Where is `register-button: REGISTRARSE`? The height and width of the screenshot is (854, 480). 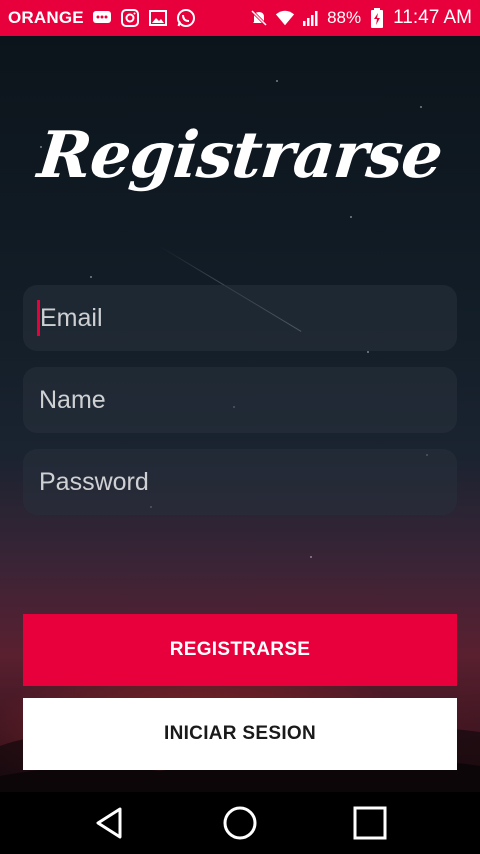
register-button: REGISTRARSE is located at coordinates (240, 650).